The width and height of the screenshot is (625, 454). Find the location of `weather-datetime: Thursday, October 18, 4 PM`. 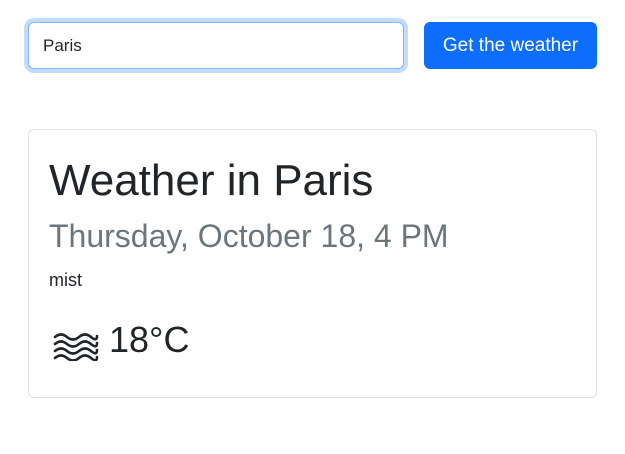

weather-datetime: Thursday, October 18, 4 PM is located at coordinates (249, 236).